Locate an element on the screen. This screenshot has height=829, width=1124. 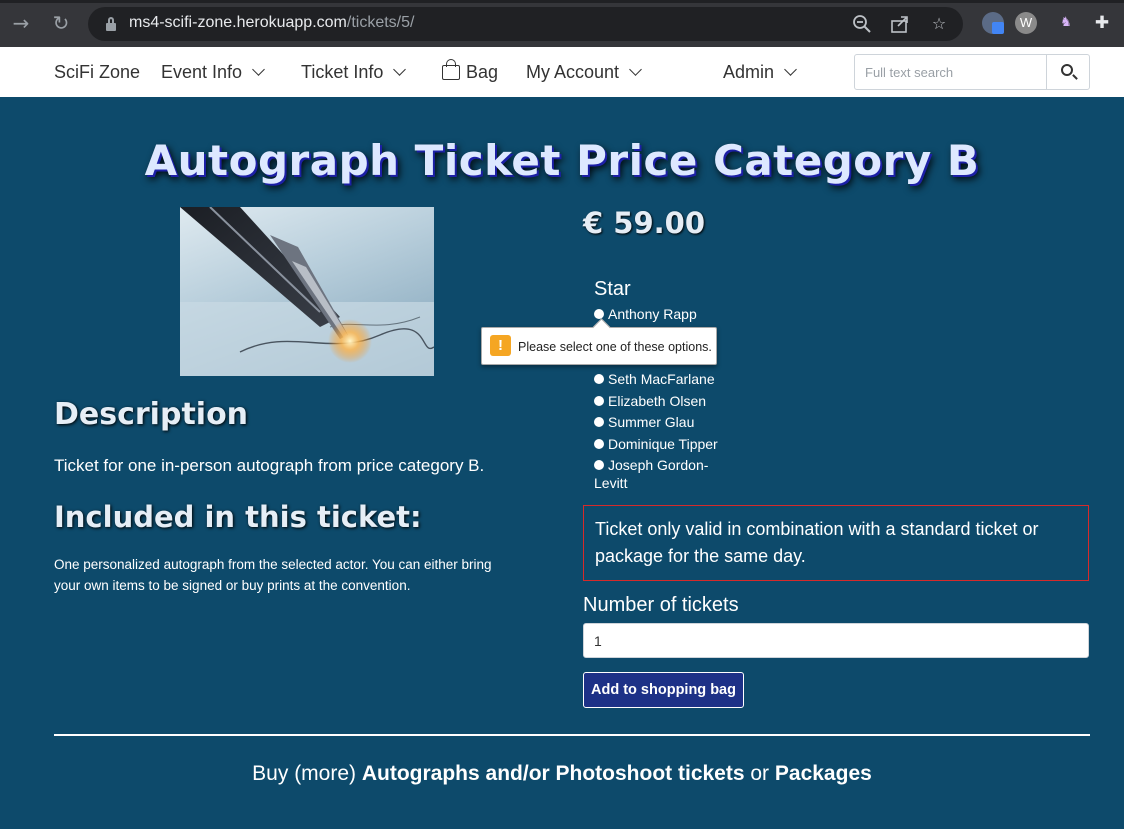
share-icon is located at coordinates (900, 24).